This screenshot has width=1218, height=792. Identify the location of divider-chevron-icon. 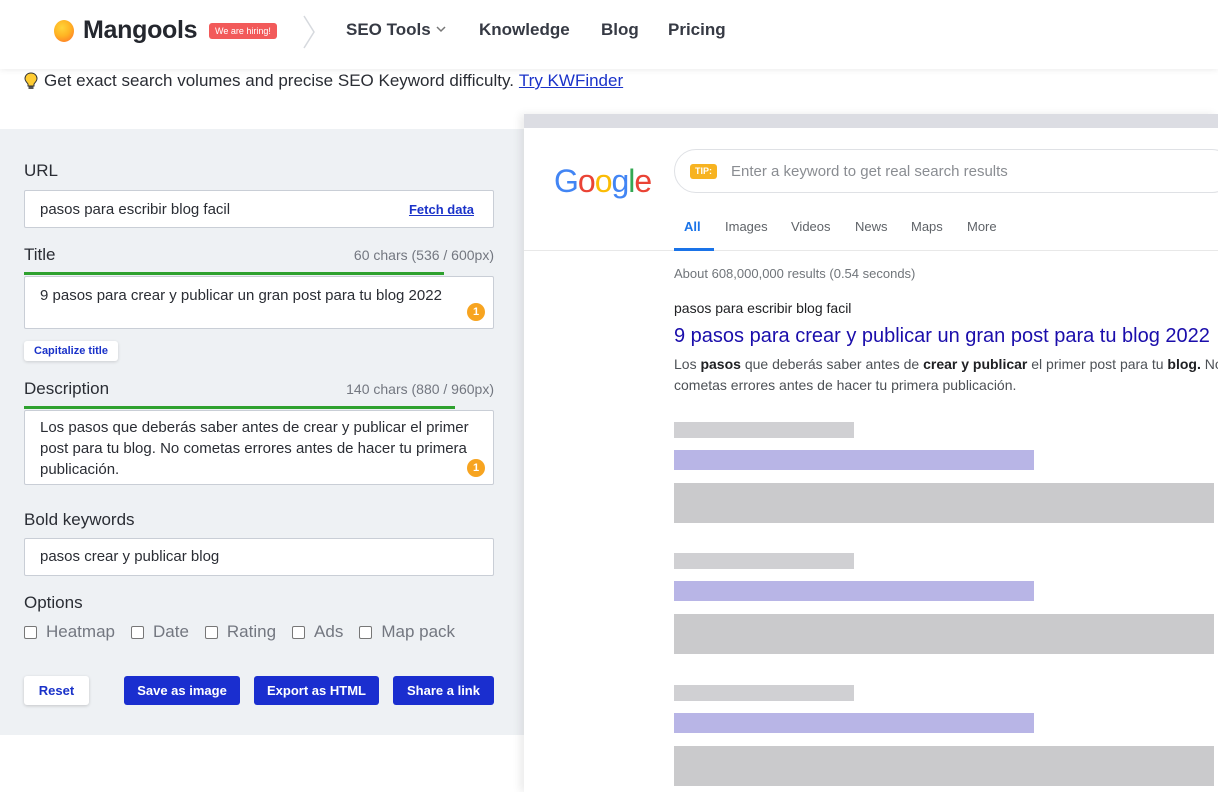
(309, 32).